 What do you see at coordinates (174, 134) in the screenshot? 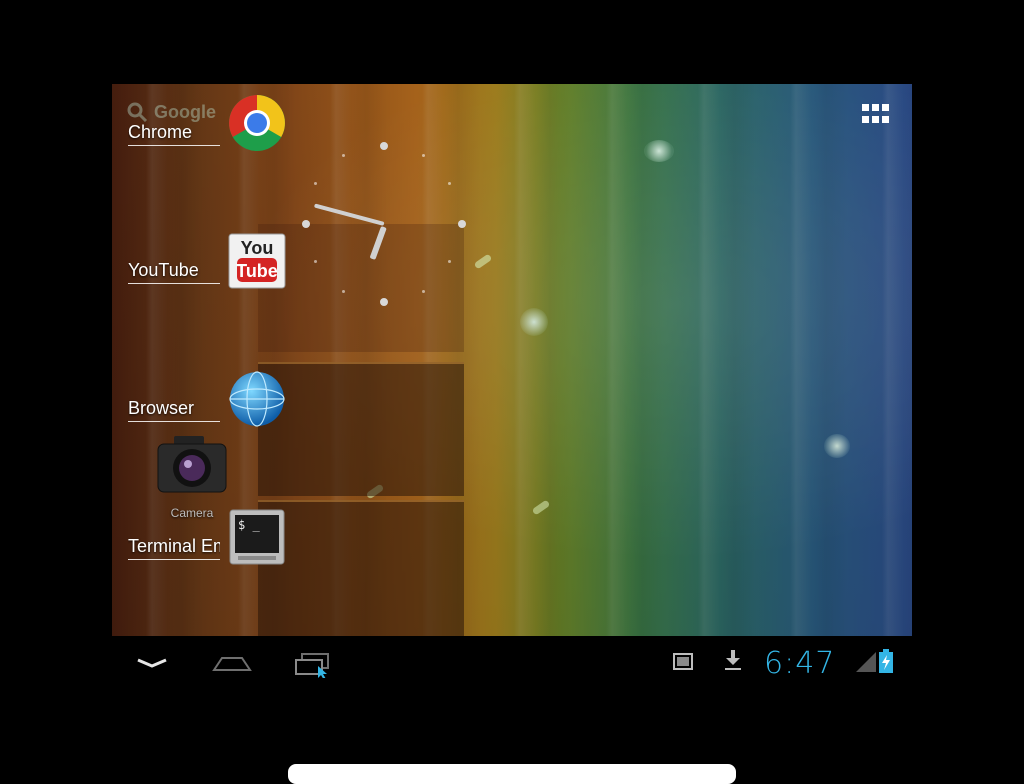
I see `launcher-item-label: Chrome` at bounding box center [174, 134].